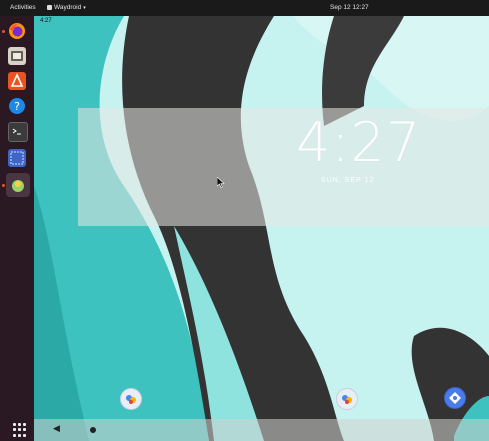 This screenshot has height=441, width=489. What do you see at coordinates (46, 21) in the screenshot?
I see `status-bar-time: 4:27` at bounding box center [46, 21].